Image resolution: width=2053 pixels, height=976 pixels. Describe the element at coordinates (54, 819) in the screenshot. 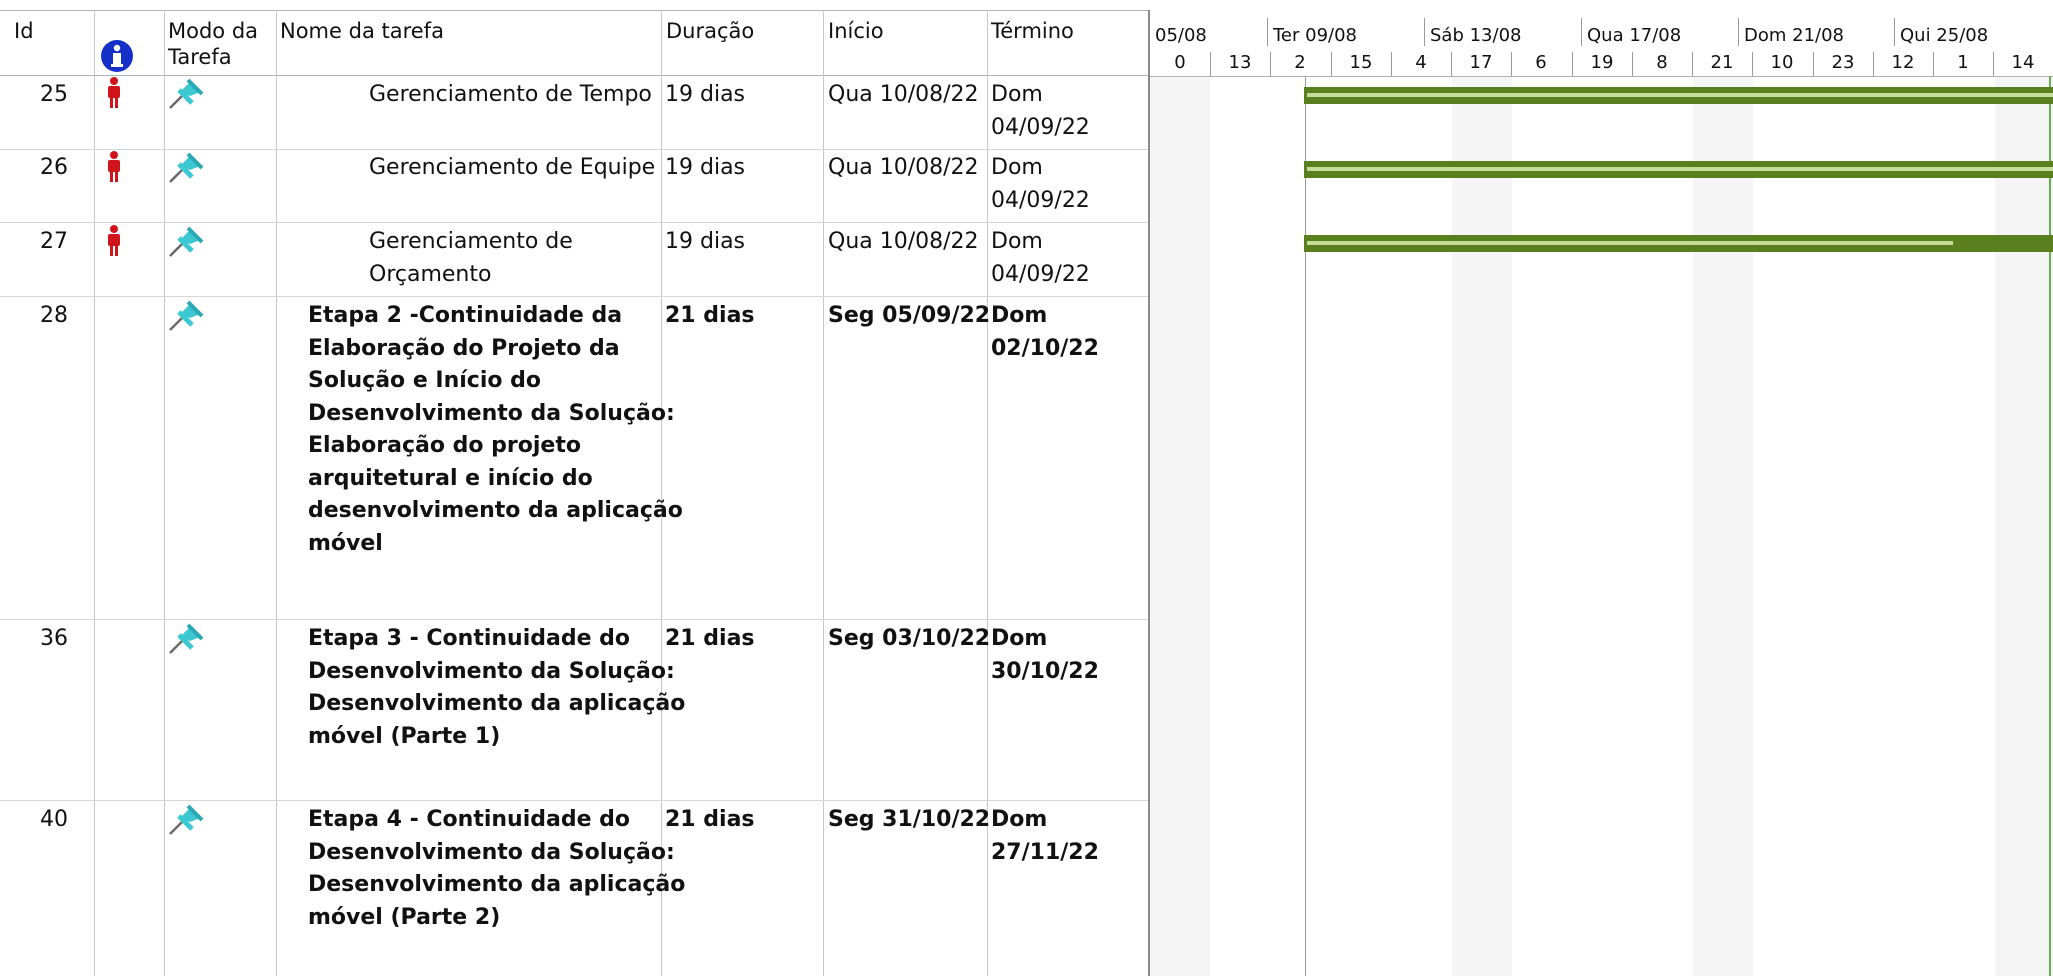

I see `task-id: 40` at that location.